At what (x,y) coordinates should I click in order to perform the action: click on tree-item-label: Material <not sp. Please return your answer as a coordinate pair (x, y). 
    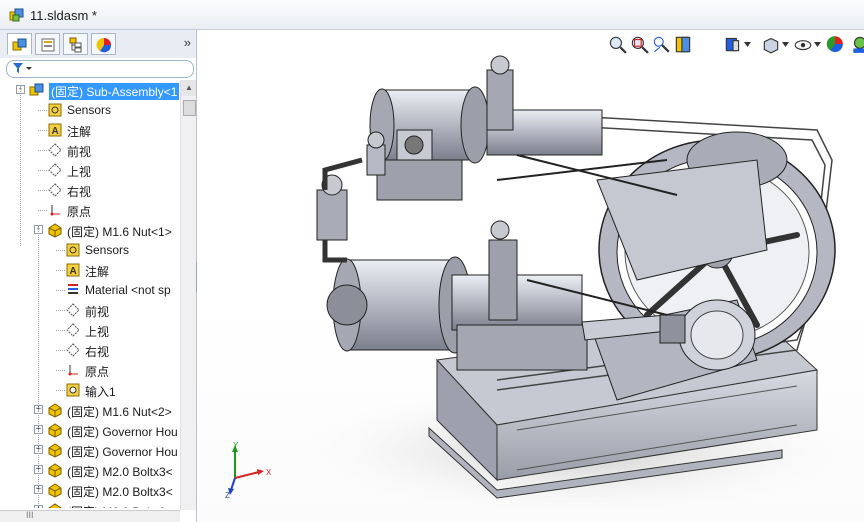
    Looking at the image, I should click on (128, 290).